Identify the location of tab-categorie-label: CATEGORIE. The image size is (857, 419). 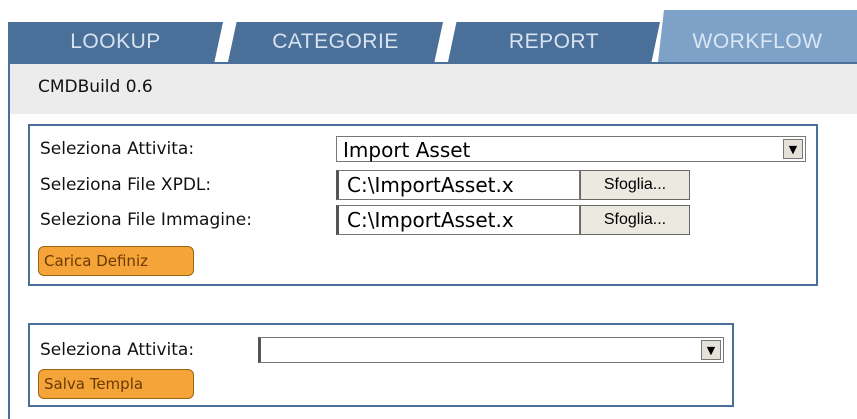
(335, 41).